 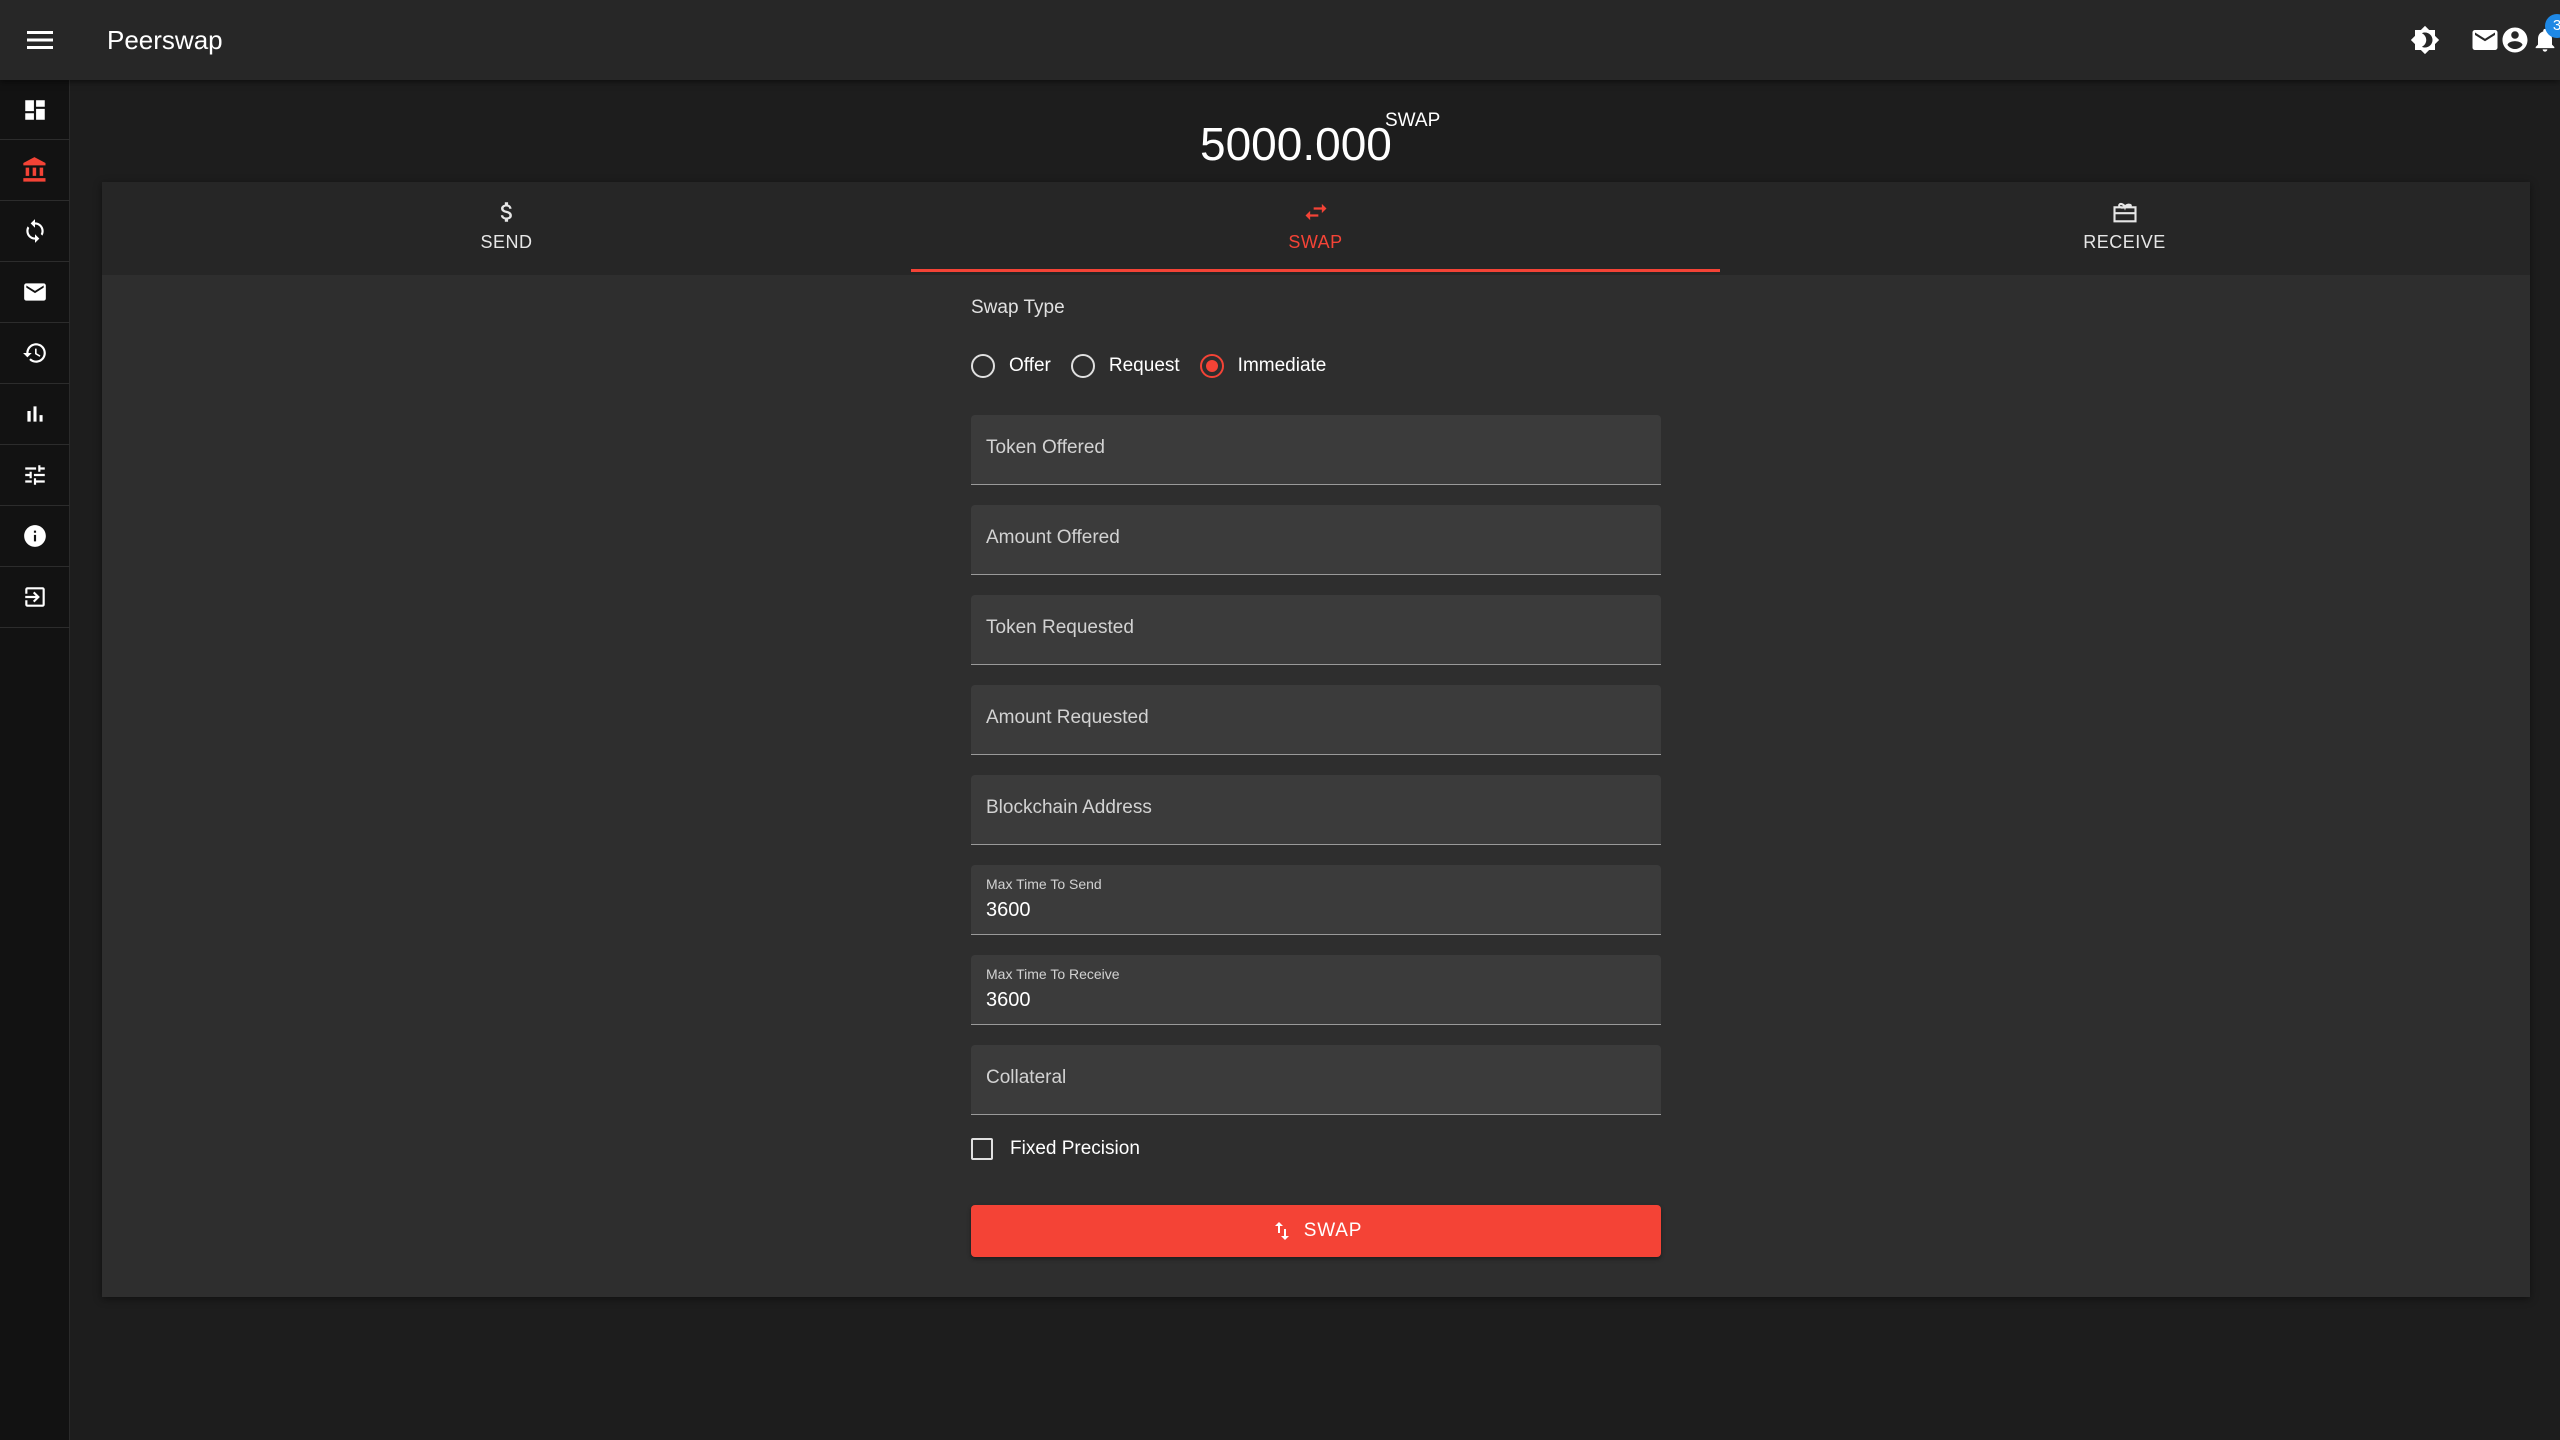 I want to click on balance-amount: 5000.000, so click(x=1296, y=144).